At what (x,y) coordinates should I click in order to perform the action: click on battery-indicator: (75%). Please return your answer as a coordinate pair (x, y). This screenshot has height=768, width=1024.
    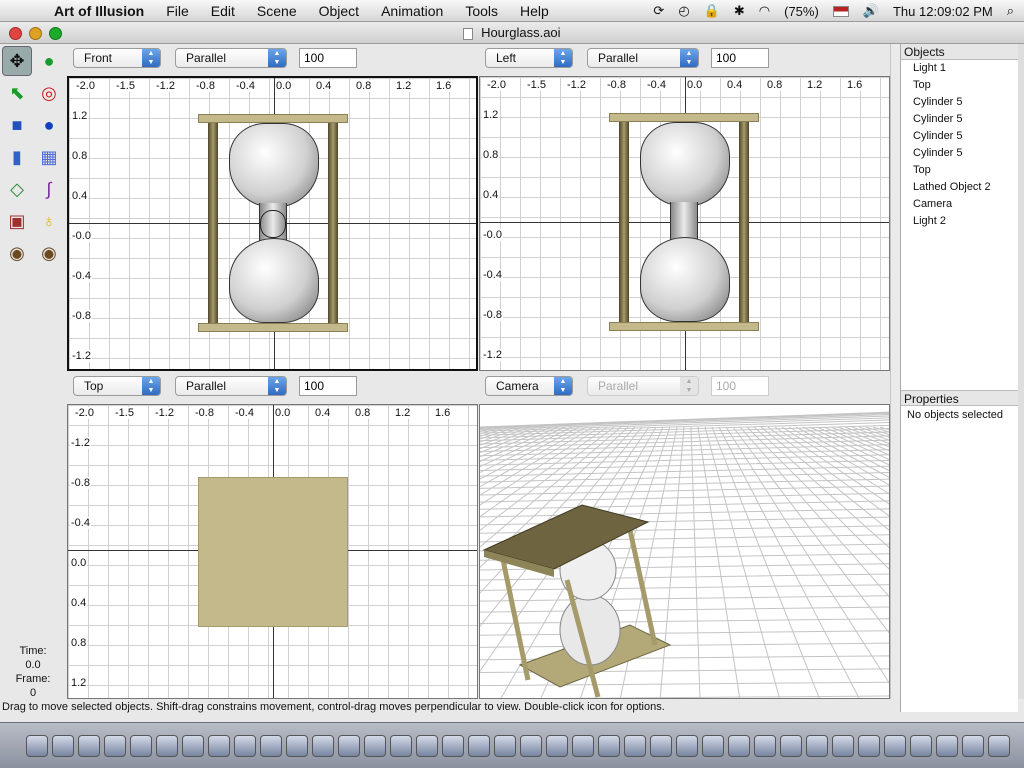
    Looking at the image, I should click on (801, 11).